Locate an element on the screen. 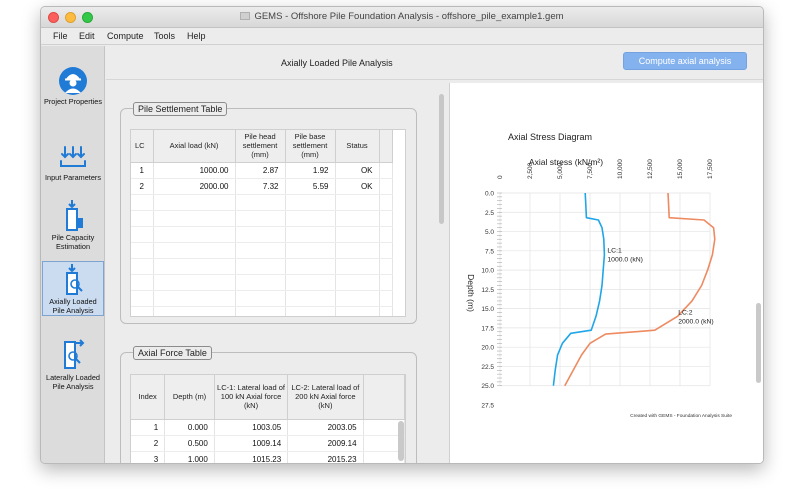 This screenshot has width=800, height=500. table-cell: 3 is located at coordinates (148, 457).